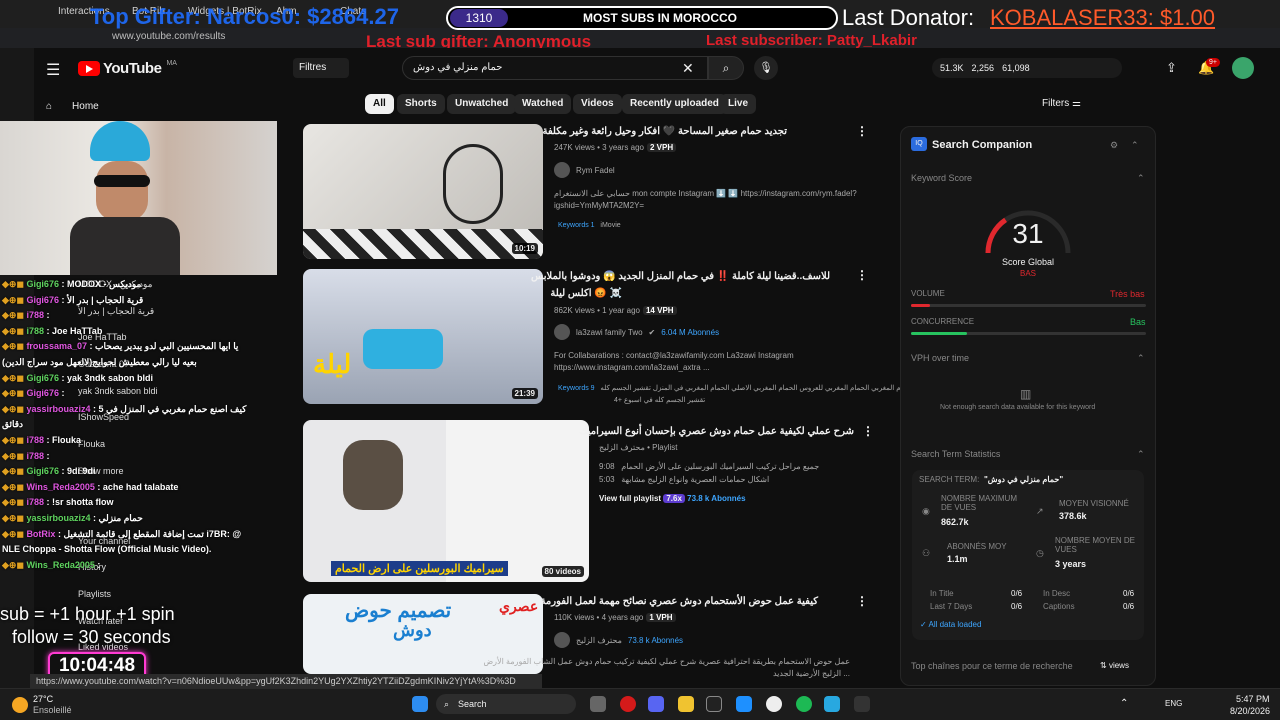  Describe the element at coordinates (928, 293) in the screenshot. I see `volume-label: VOLUME` at that location.